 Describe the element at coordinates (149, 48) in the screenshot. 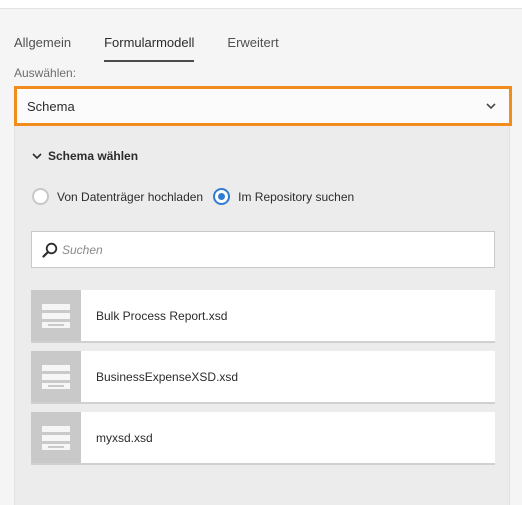

I see `tab-formularmodell: Formularmodell` at that location.